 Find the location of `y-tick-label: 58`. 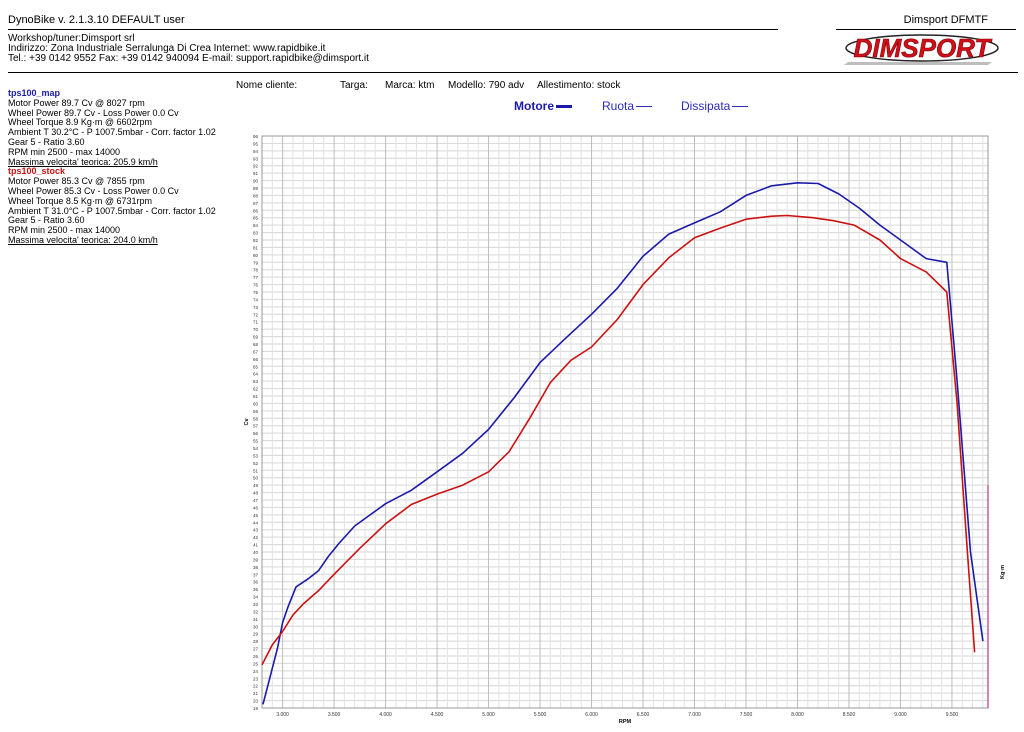

y-tick-label: 58 is located at coordinates (256, 418).